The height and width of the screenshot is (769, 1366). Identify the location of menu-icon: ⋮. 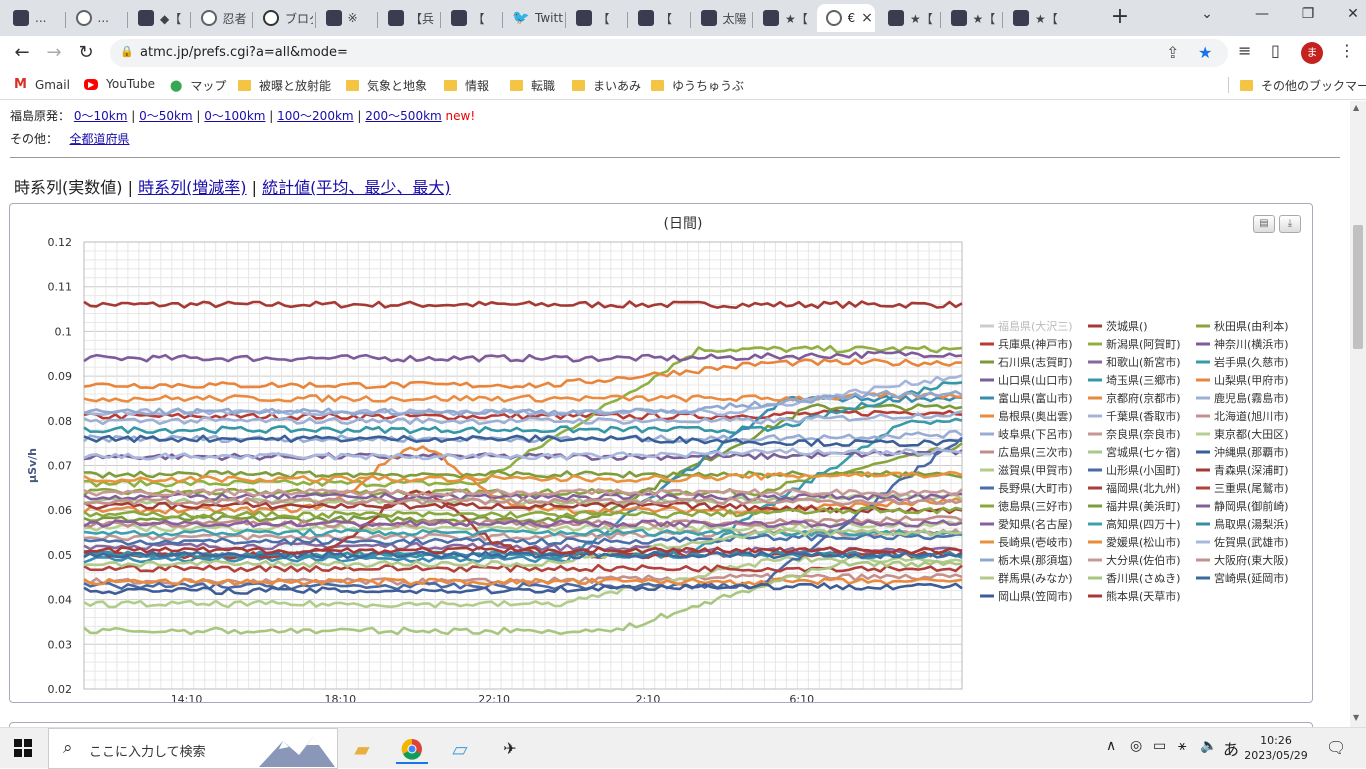
(1347, 50).